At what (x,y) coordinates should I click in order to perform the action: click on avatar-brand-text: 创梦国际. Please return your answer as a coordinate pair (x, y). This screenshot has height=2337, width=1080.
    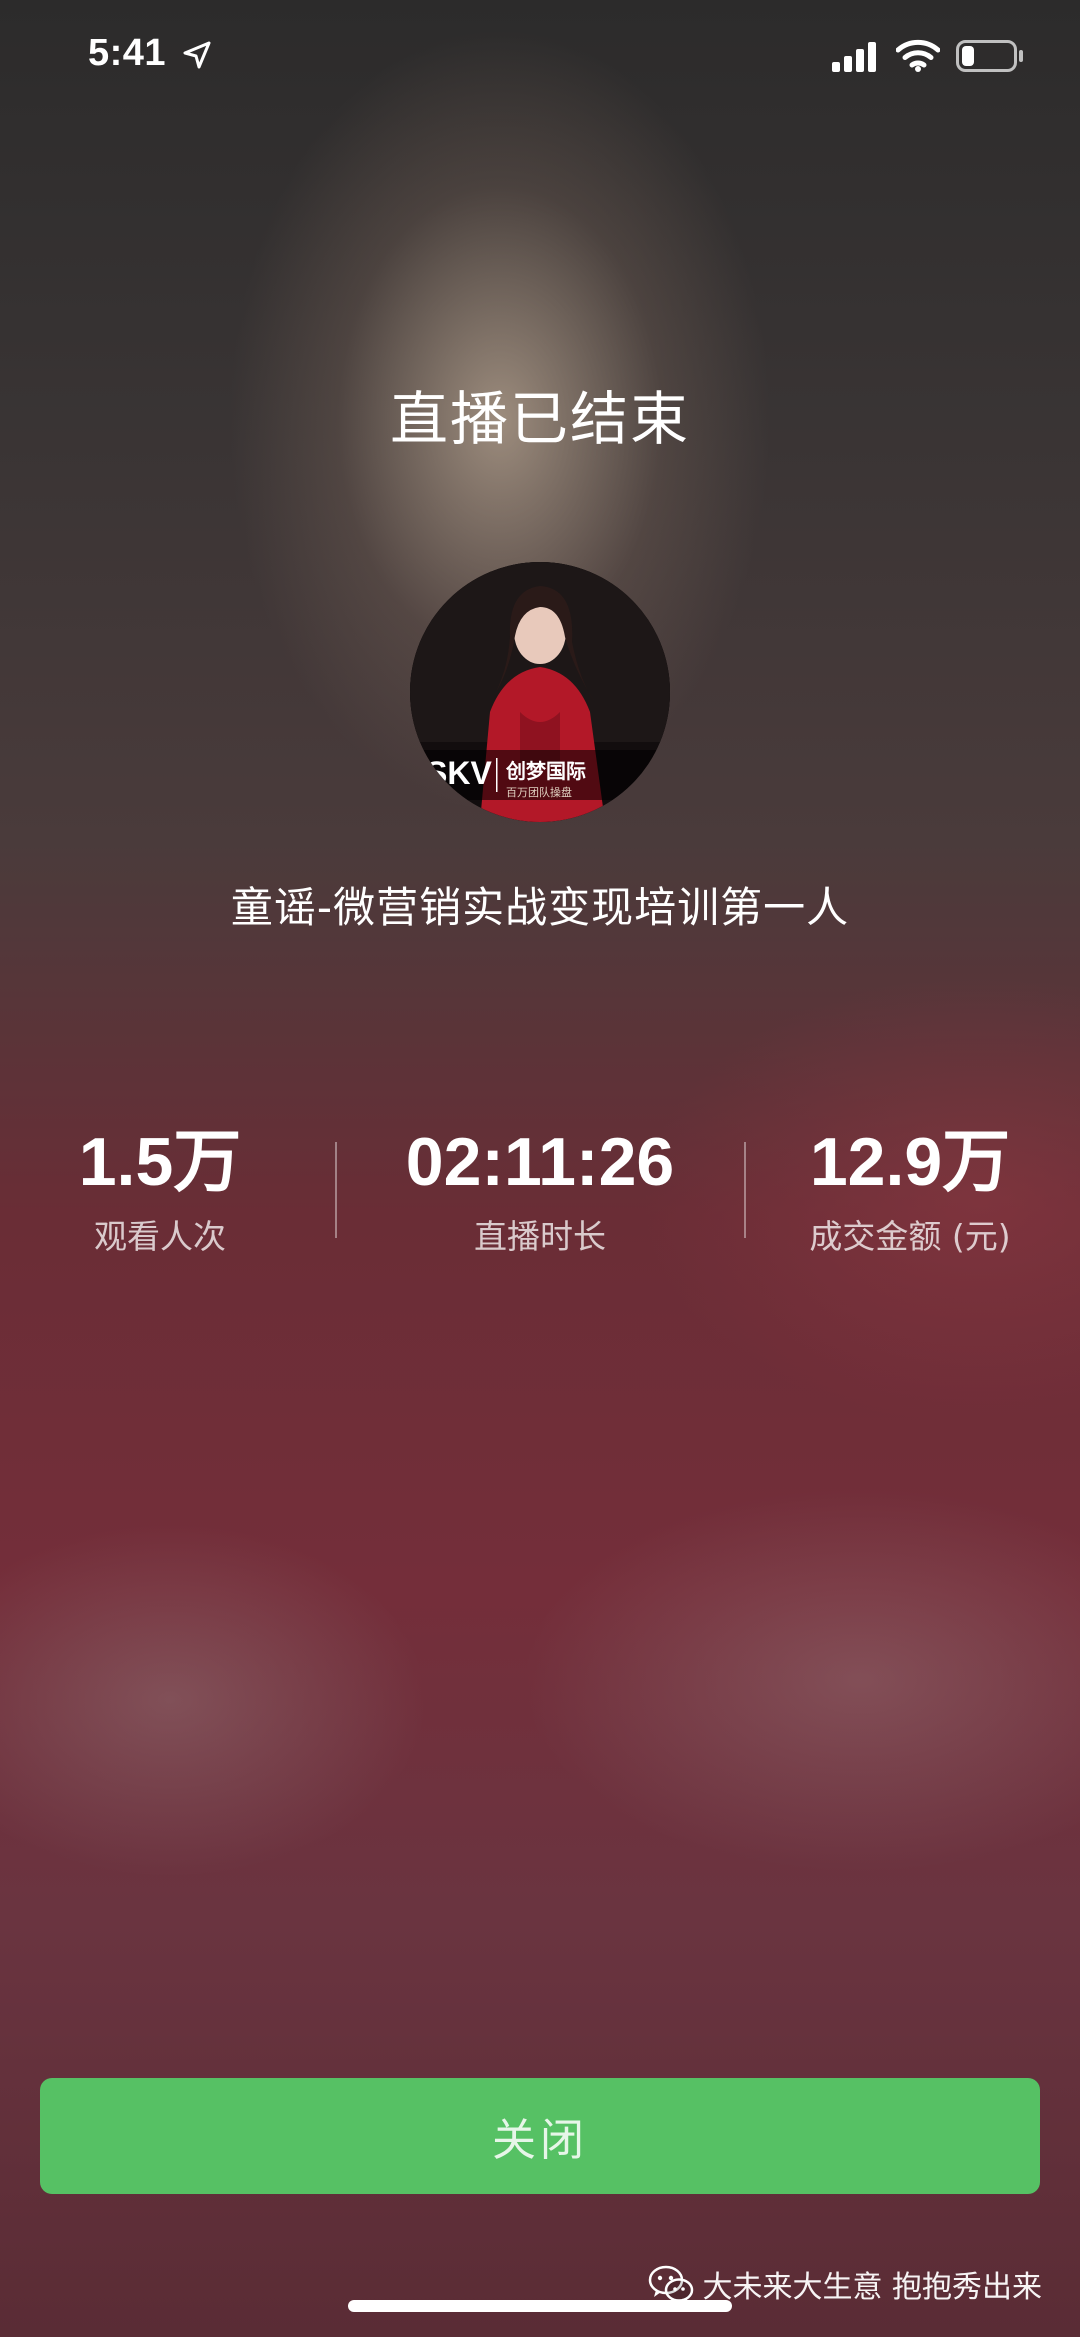
    Looking at the image, I should click on (545, 771).